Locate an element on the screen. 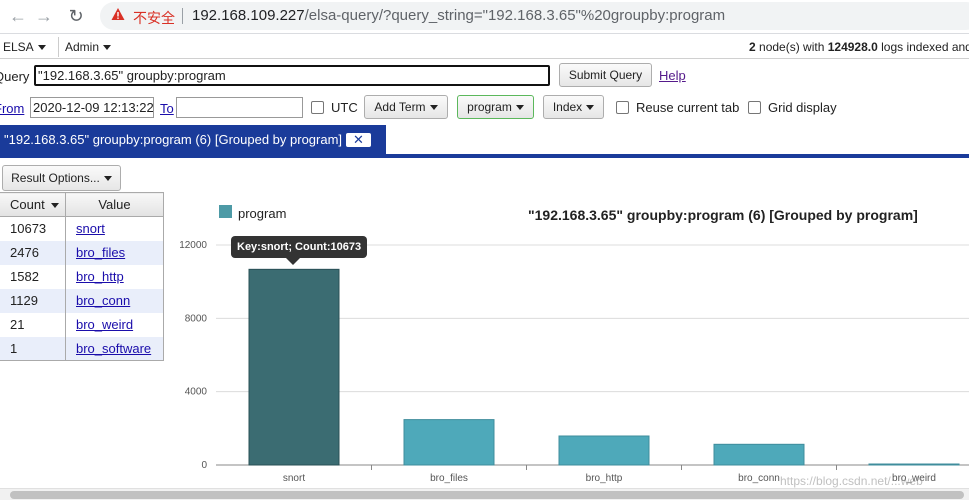 The width and height of the screenshot is (969, 500). close-icon: ✕ is located at coordinates (358, 140).